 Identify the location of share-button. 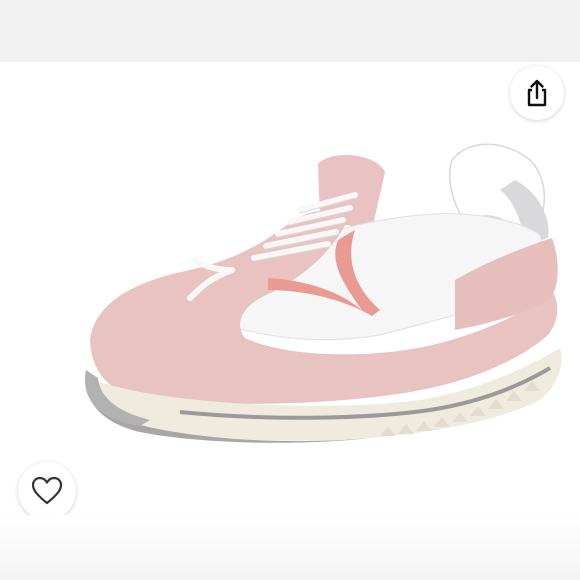
(537, 93).